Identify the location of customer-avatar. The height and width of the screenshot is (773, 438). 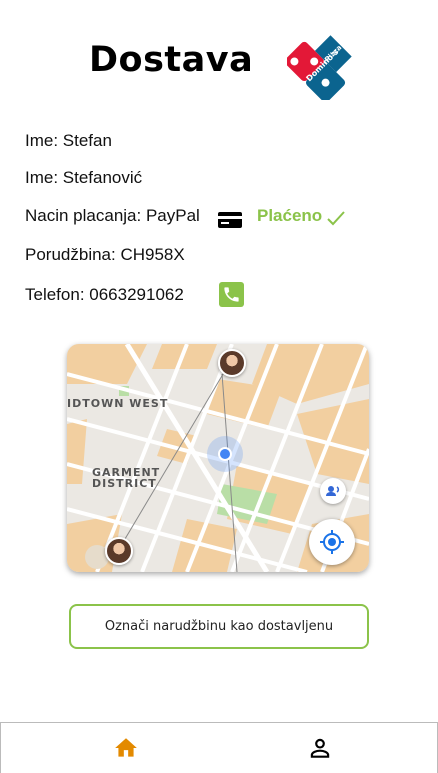
(119, 551).